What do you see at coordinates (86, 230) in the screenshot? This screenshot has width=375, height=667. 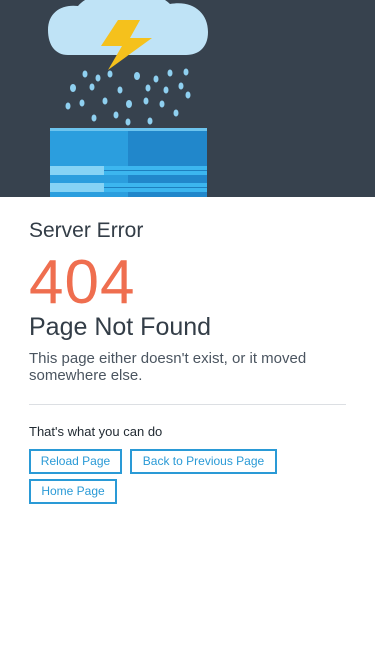 I see `error-category: Server Error` at bounding box center [86, 230].